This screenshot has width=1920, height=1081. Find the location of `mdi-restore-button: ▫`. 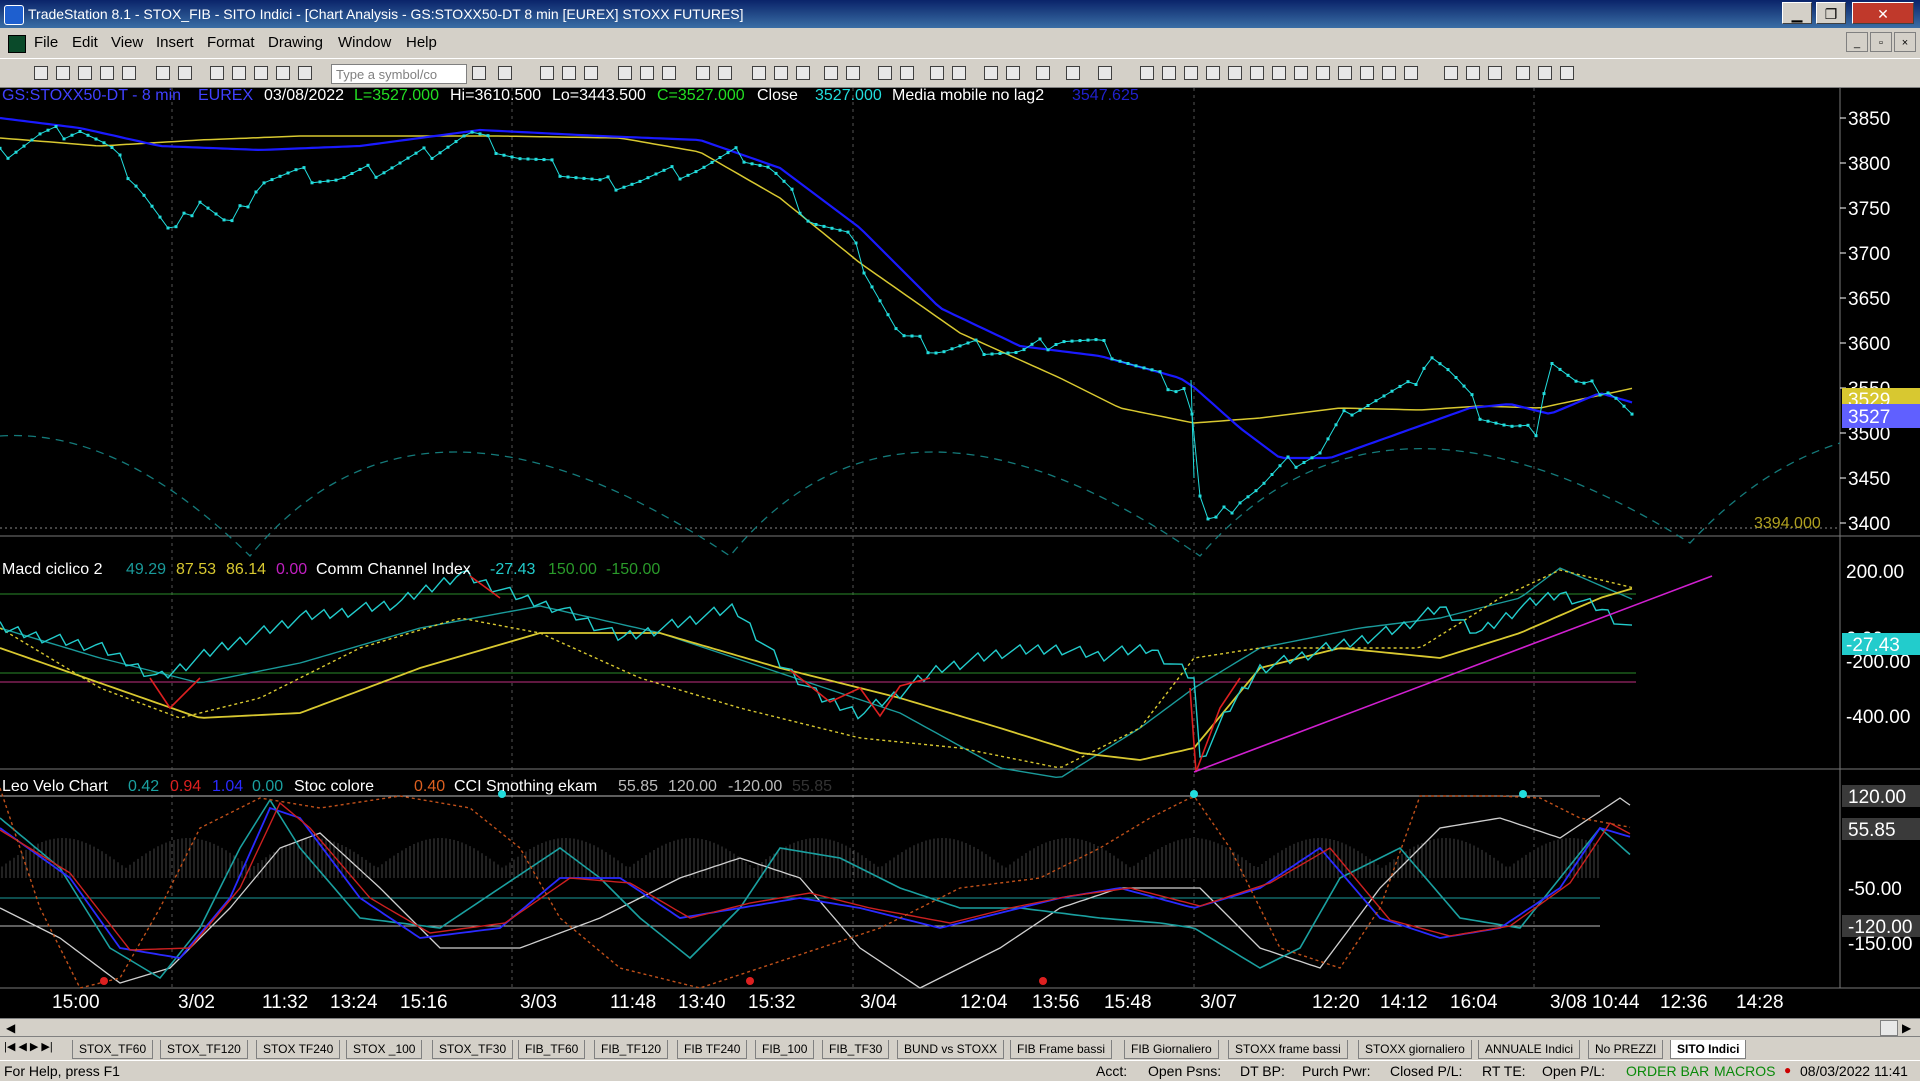

mdi-restore-button: ▫ is located at coordinates (1881, 42).